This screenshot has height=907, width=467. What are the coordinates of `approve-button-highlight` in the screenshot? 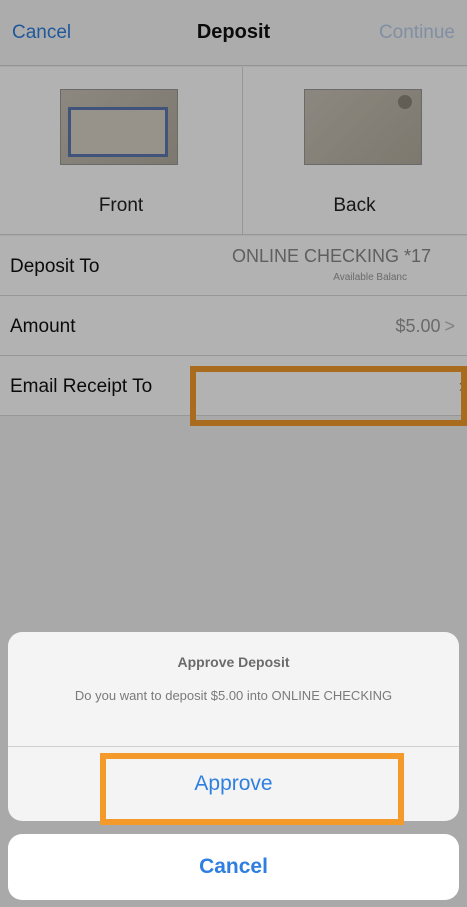 It's located at (252, 789).